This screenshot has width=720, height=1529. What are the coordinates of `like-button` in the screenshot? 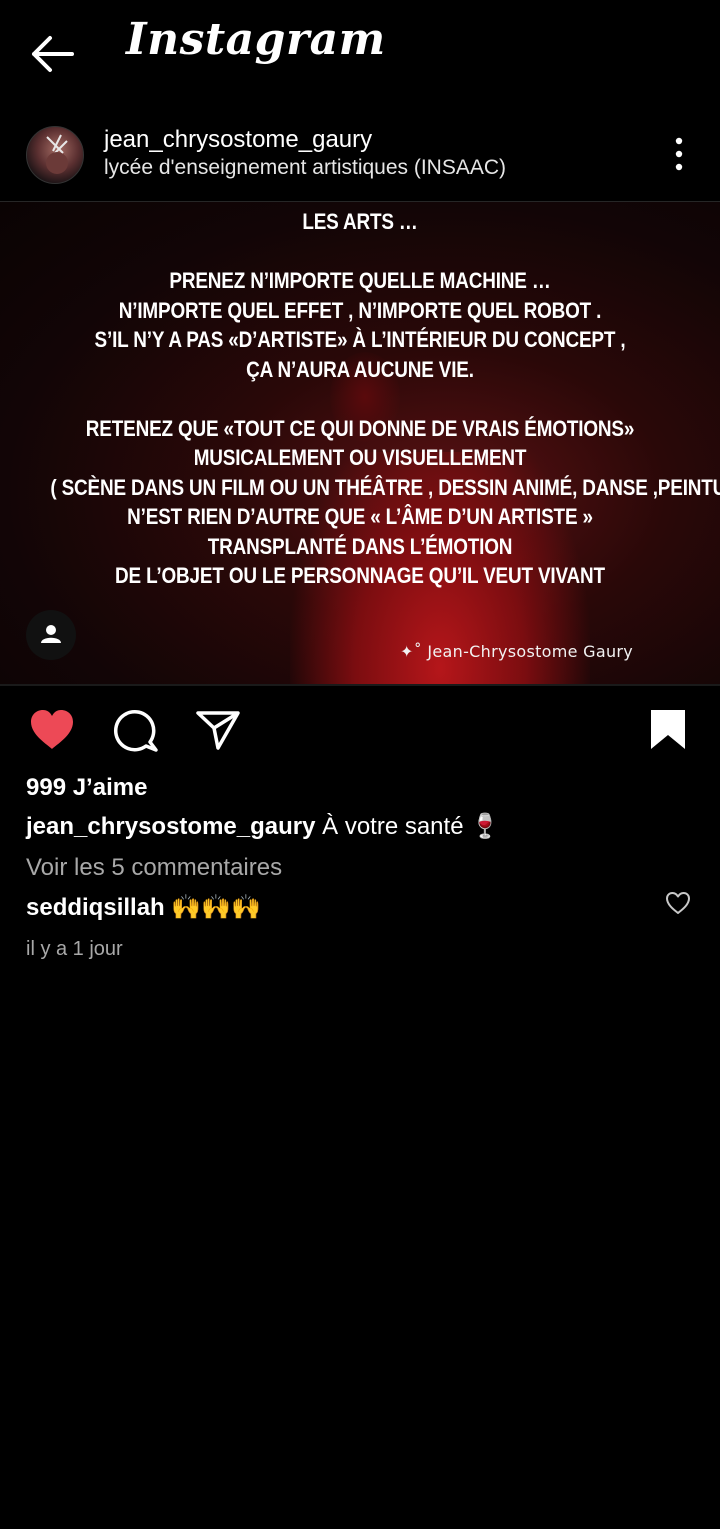 It's located at (52, 730).